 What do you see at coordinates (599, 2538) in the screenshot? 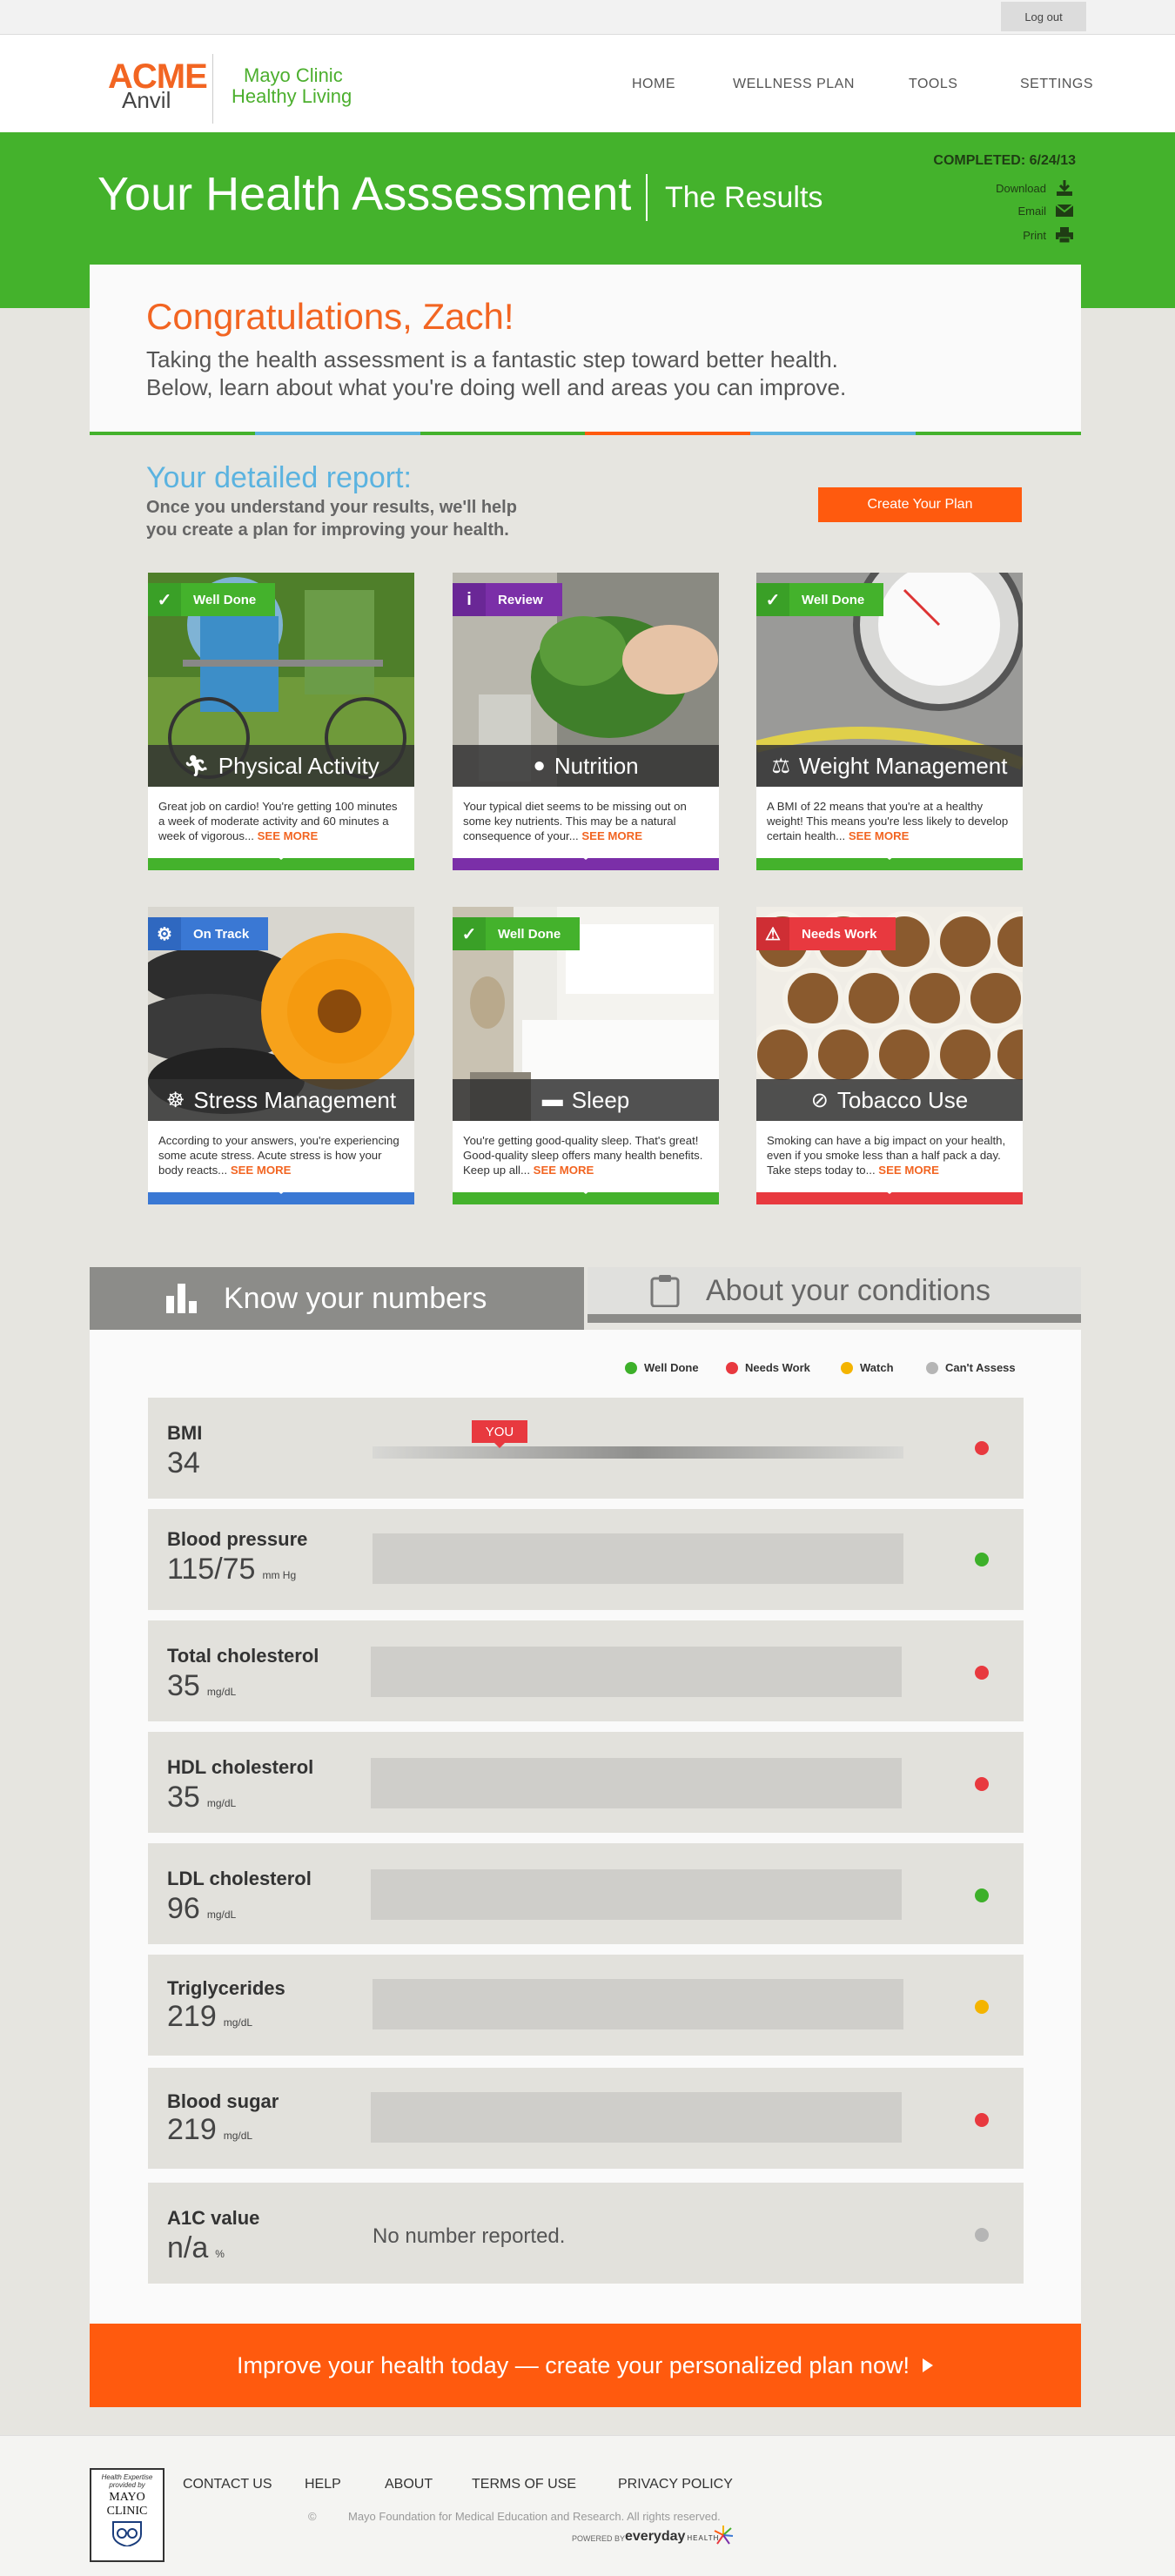
I see `powered-by-label: POWERED BY` at bounding box center [599, 2538].